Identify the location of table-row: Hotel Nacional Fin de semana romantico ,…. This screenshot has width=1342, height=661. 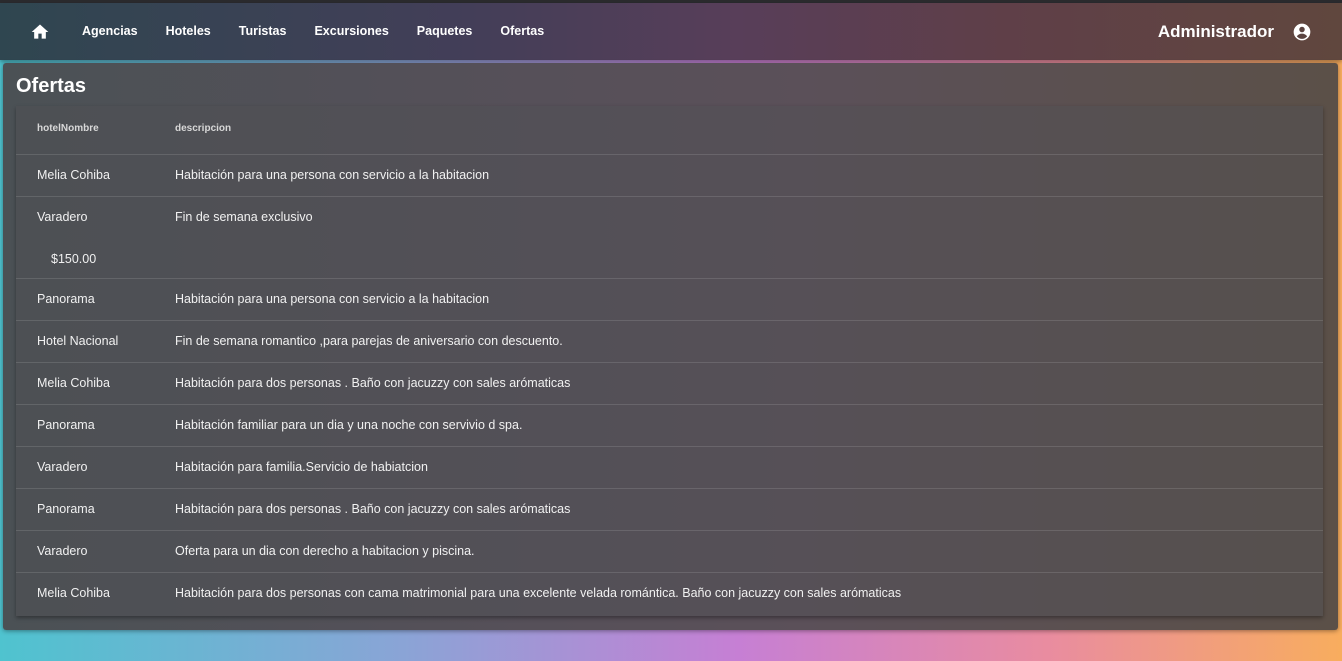
(669, 342).